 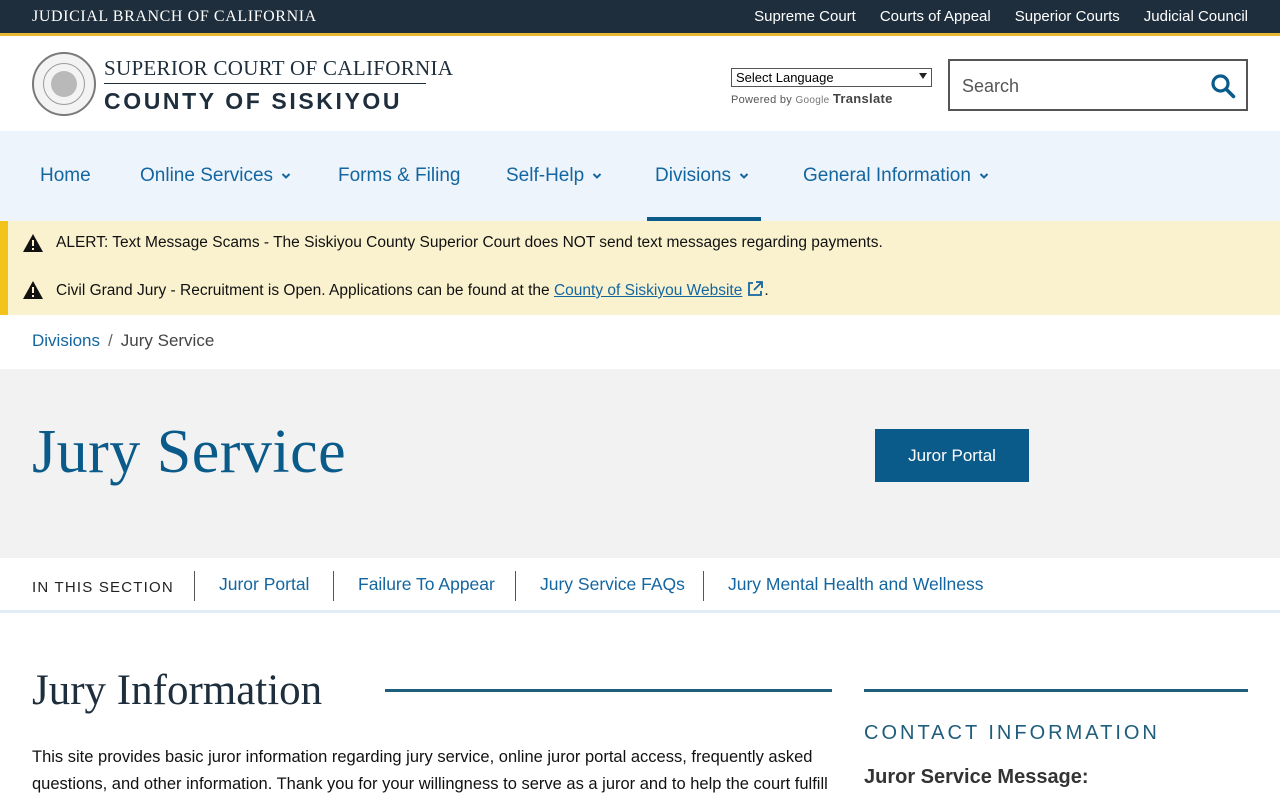 I want to click on contact-information-heading: CONTACT INFORMATION, so click(x=1012, y=733).